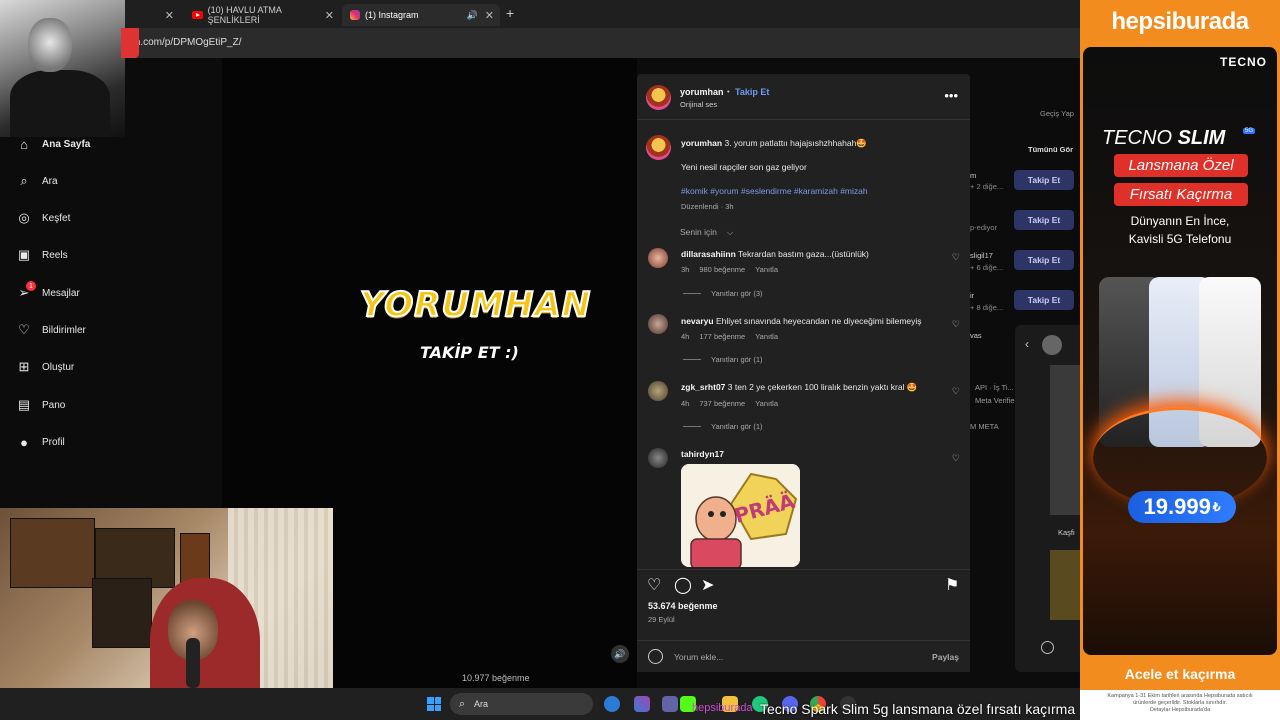  I want to click on ad-pill: Fırsatı Kaçırma, so click(1181, 194).